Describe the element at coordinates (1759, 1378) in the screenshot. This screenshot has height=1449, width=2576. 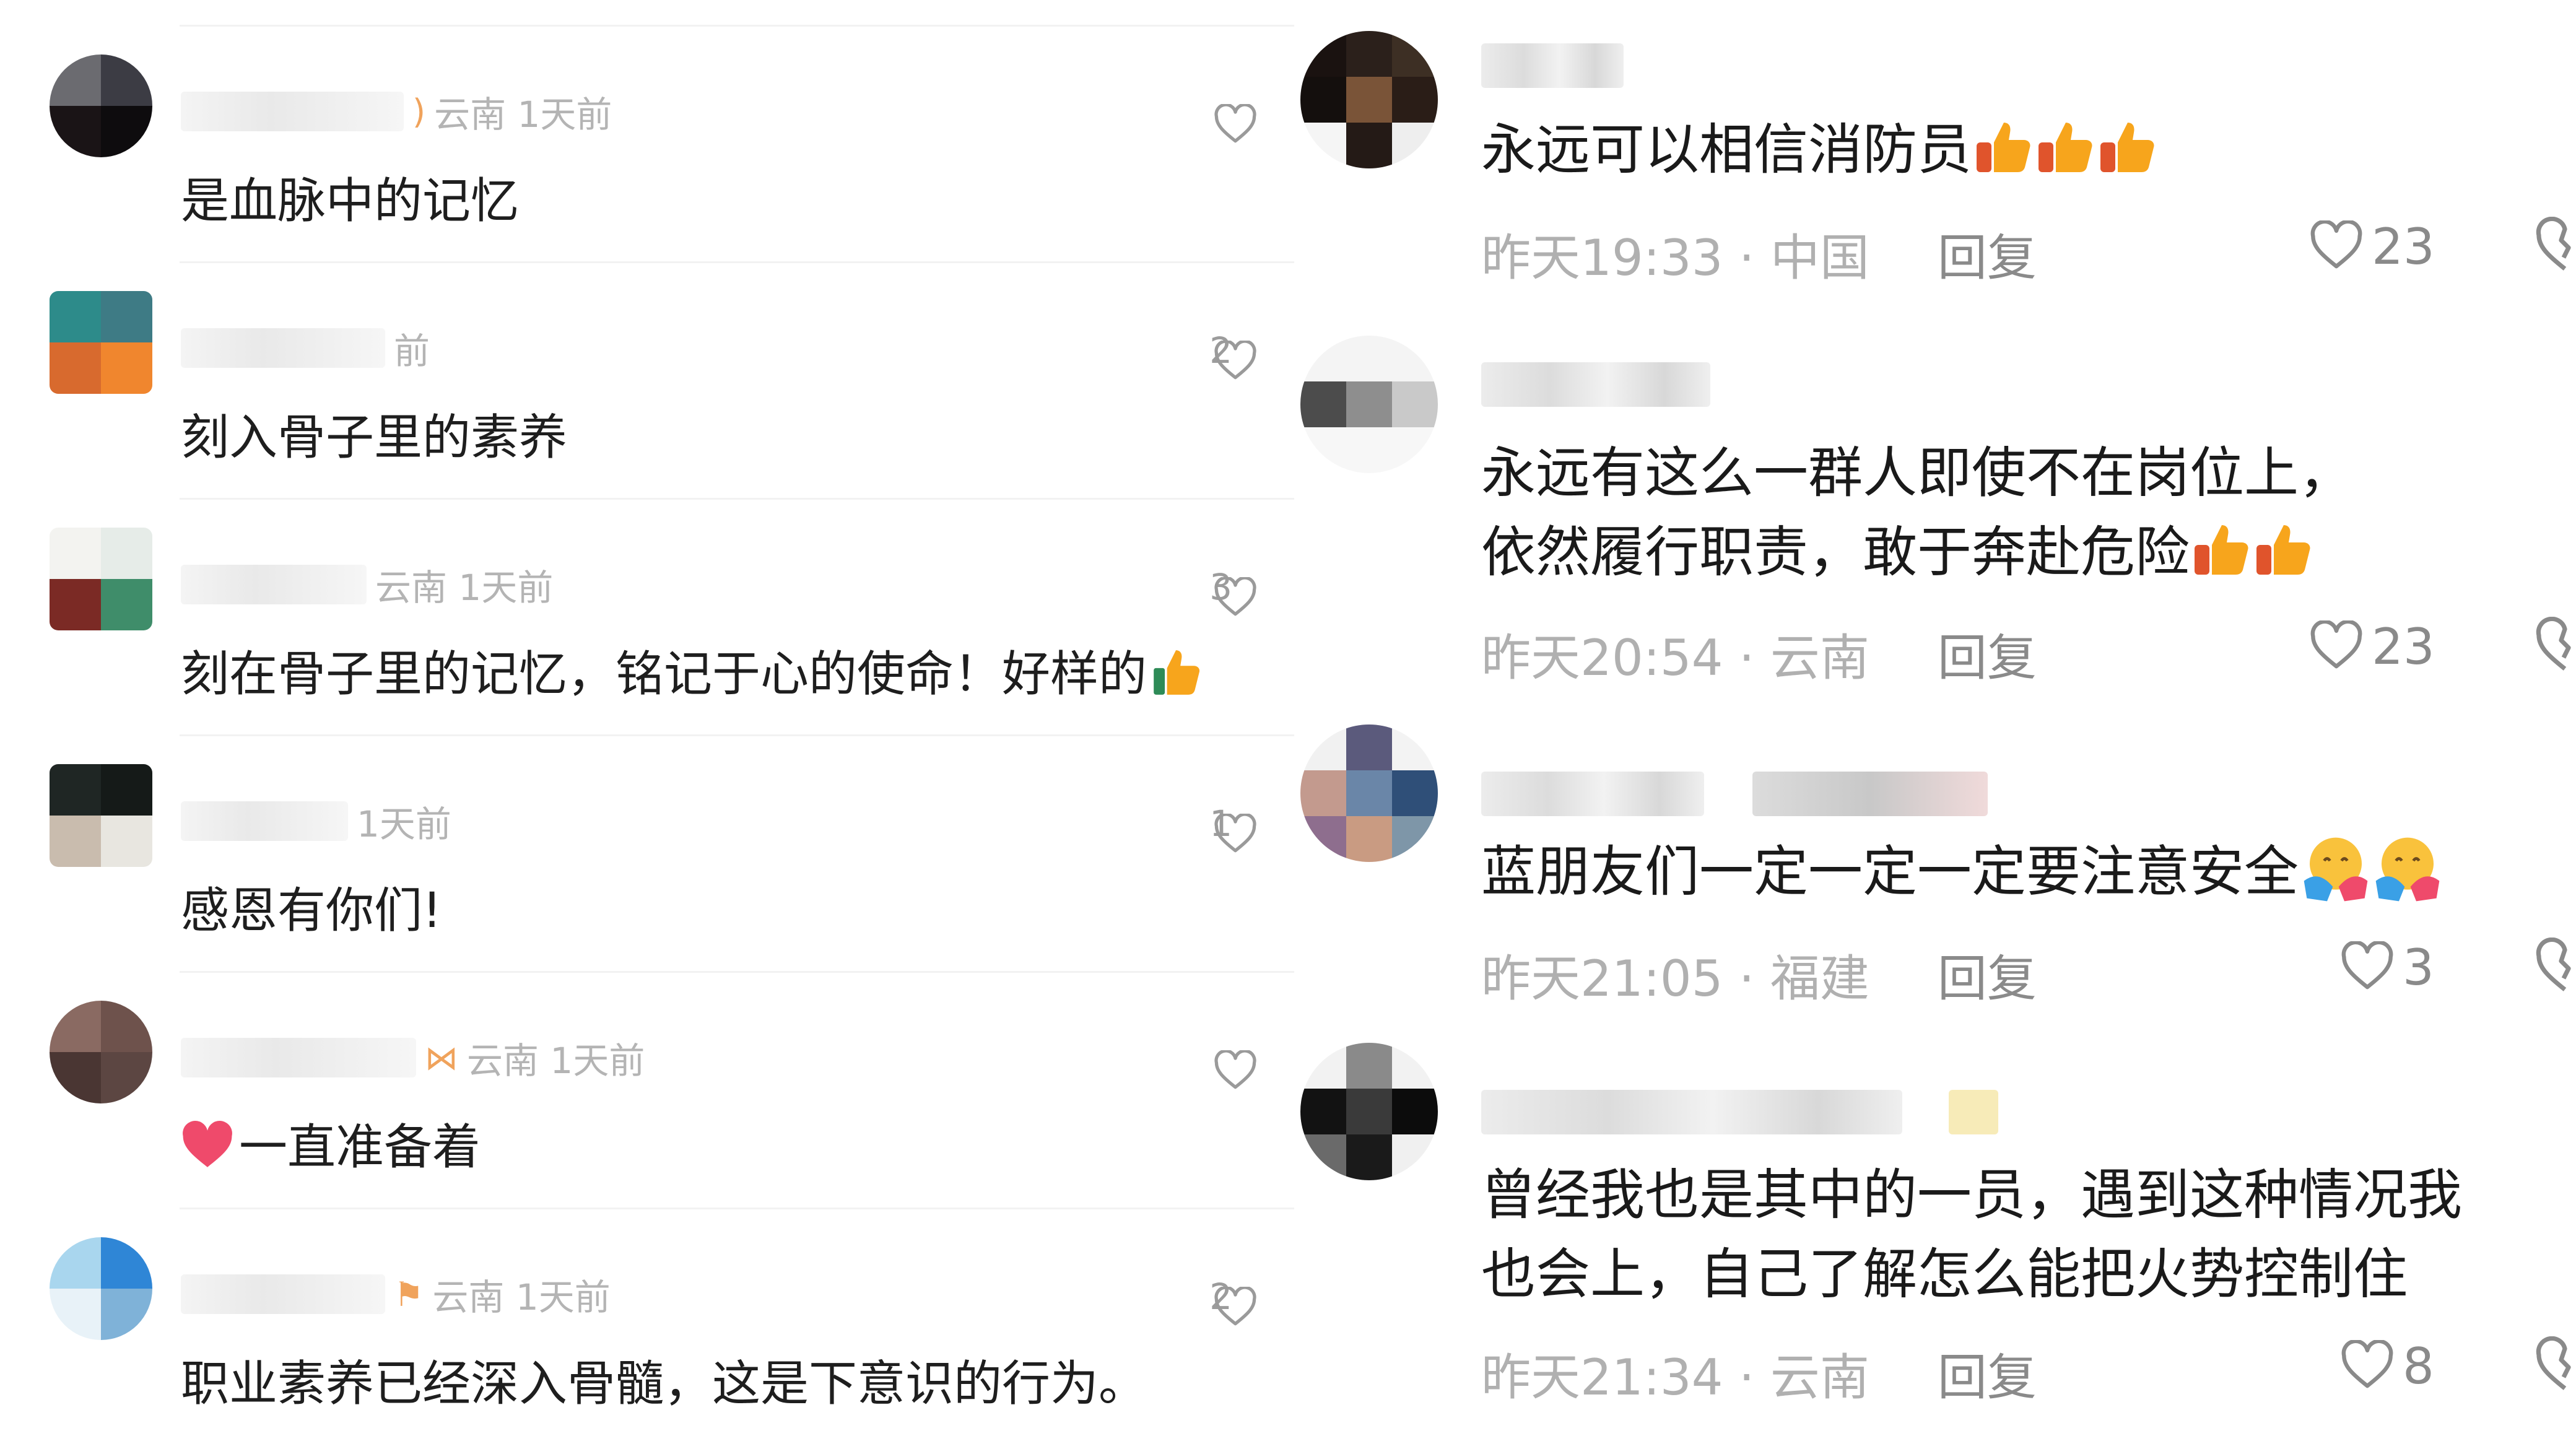
I see `comment-meta: 昨天21:34 · 云南 回复` at that location.